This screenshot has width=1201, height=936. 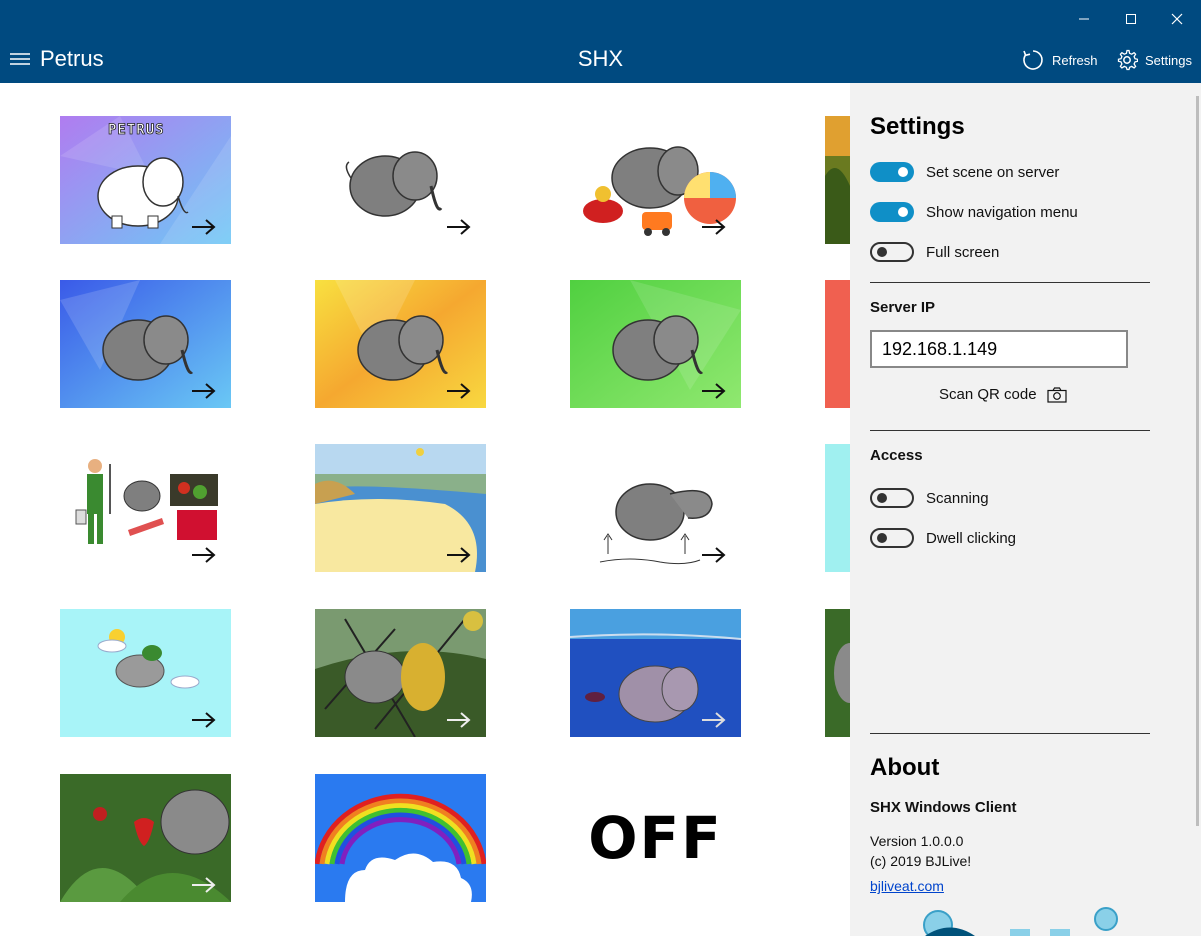 What do you see at coordinates (957, 498) in the screenshot?
I see `toggle-label: Scanning` at bounding box center [957, 498].